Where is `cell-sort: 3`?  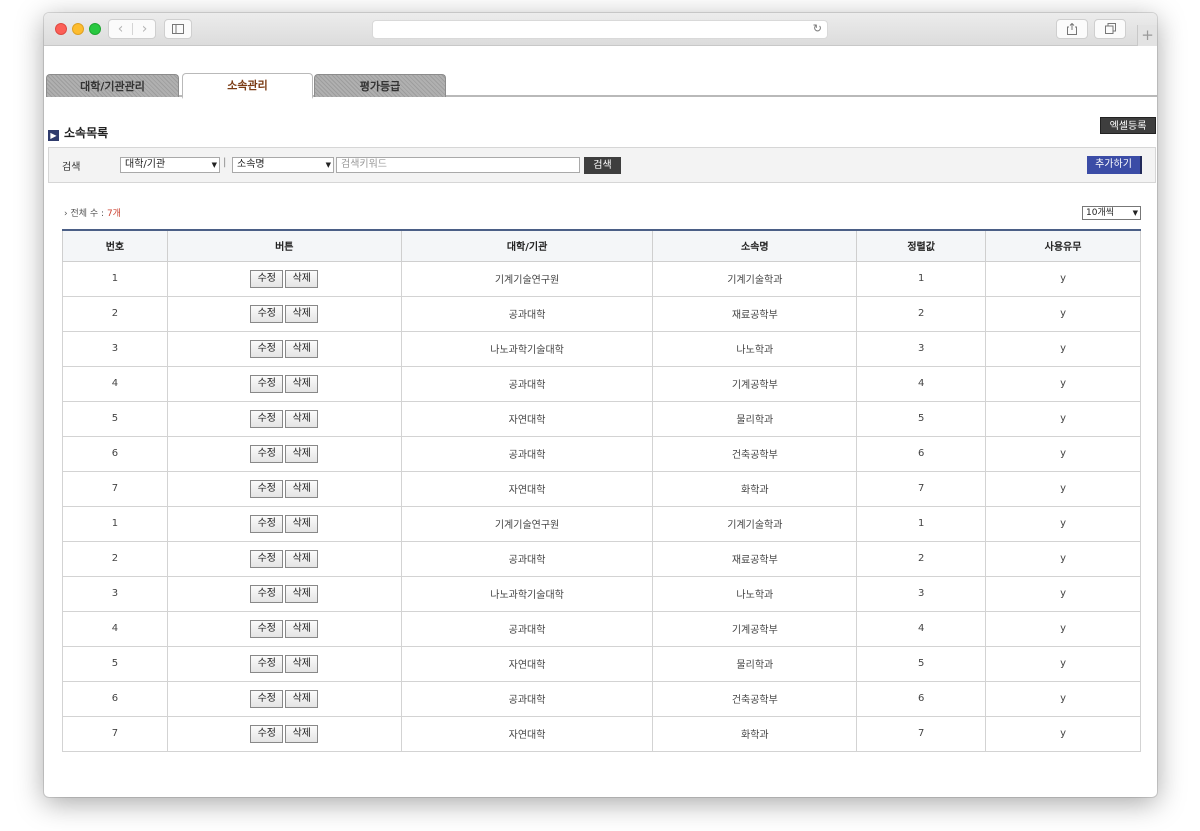
cell-sort: 3 is located at coordinates (921, 593).